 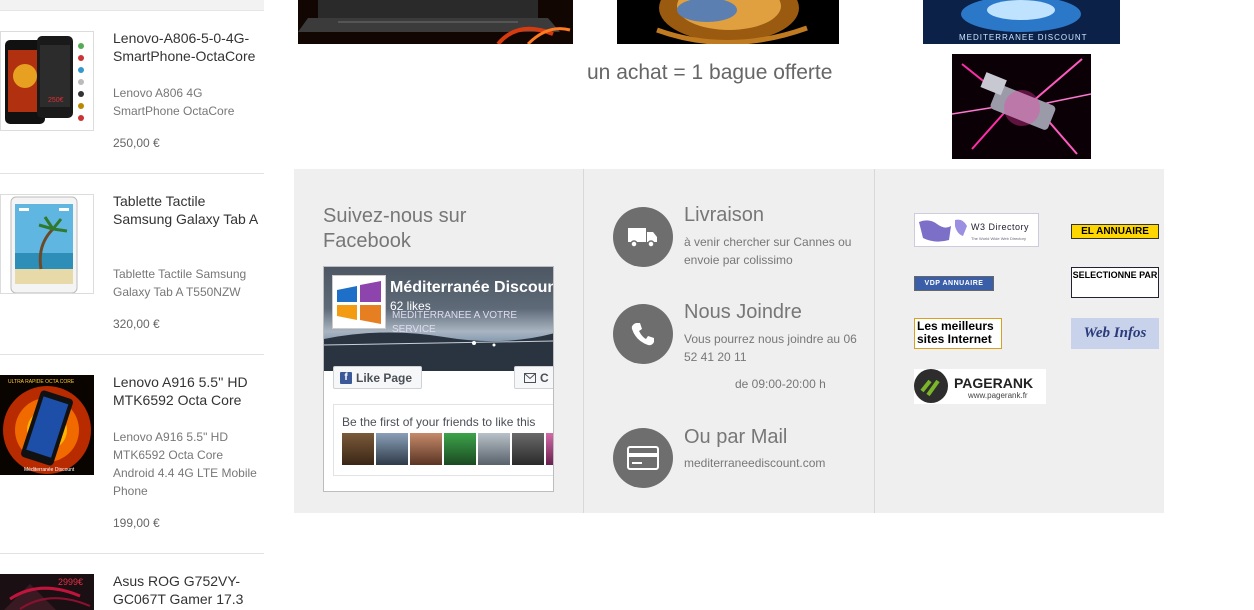 I want to click on pagerank-logo-icon: PAGERANK www.pagerank.fr, so click(x=973, y=386).